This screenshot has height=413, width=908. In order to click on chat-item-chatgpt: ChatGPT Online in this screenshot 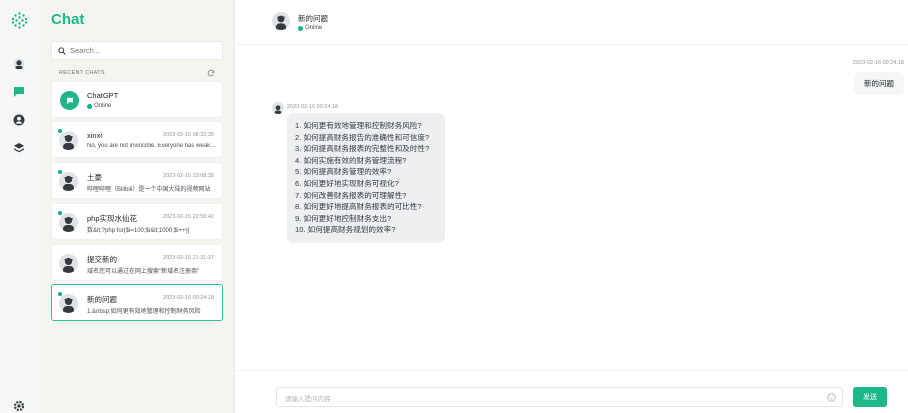, I will do `click(137, 99)`.